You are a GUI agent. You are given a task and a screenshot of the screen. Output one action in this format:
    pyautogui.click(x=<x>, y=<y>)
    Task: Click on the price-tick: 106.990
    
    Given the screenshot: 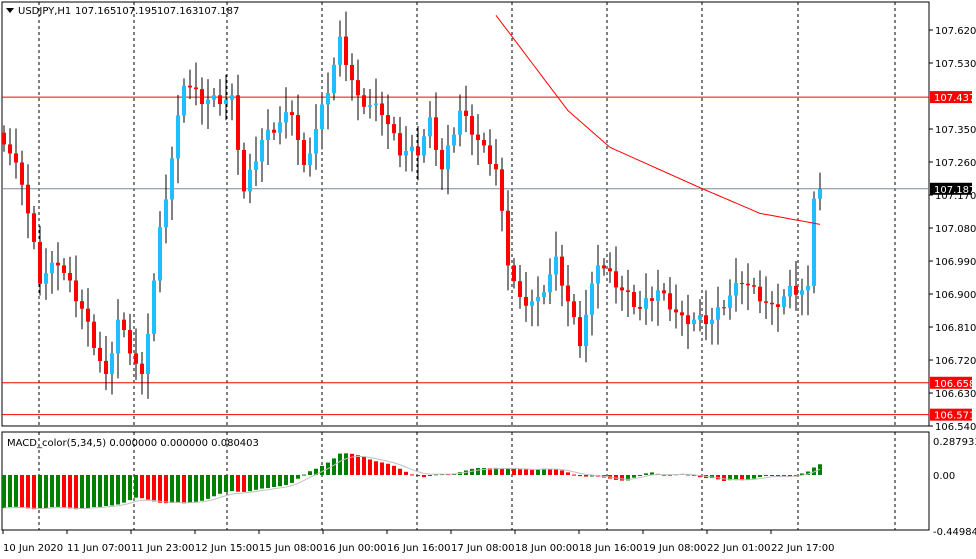 What is the action you would take?
    pyautogui.click(x=955, y=262)
    